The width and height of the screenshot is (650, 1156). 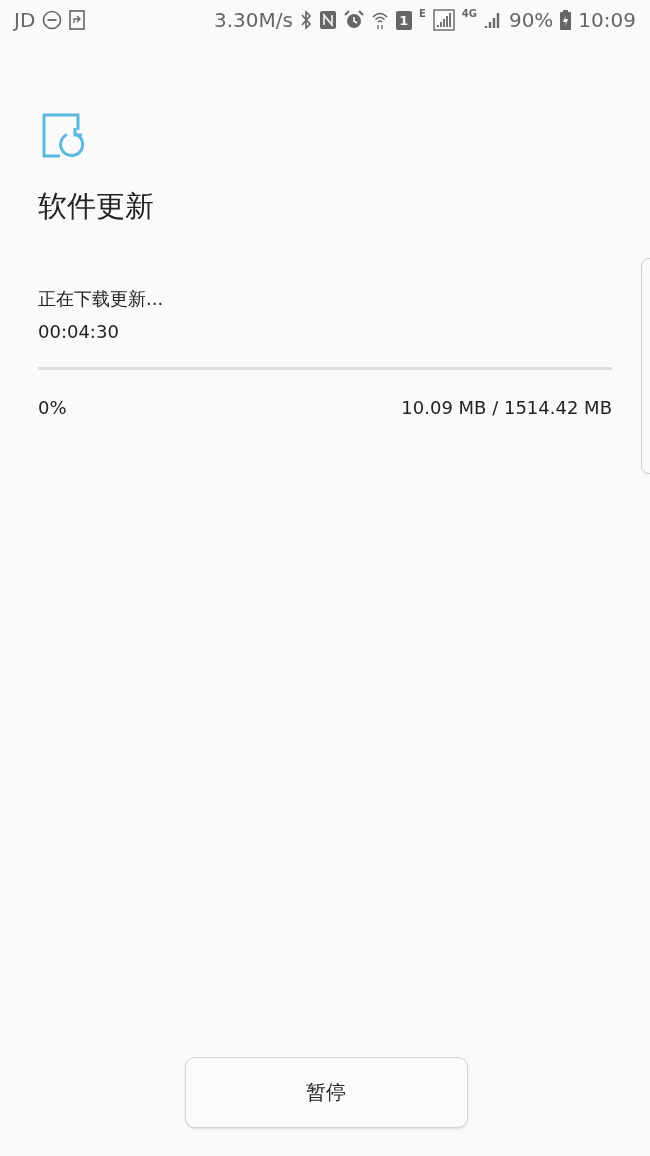 What do you see at coordinates (506, 407) in the screenshot?
I see `download-size-text: 10.09 MB / 1514.42 MB` at bounding box center [506, 407].